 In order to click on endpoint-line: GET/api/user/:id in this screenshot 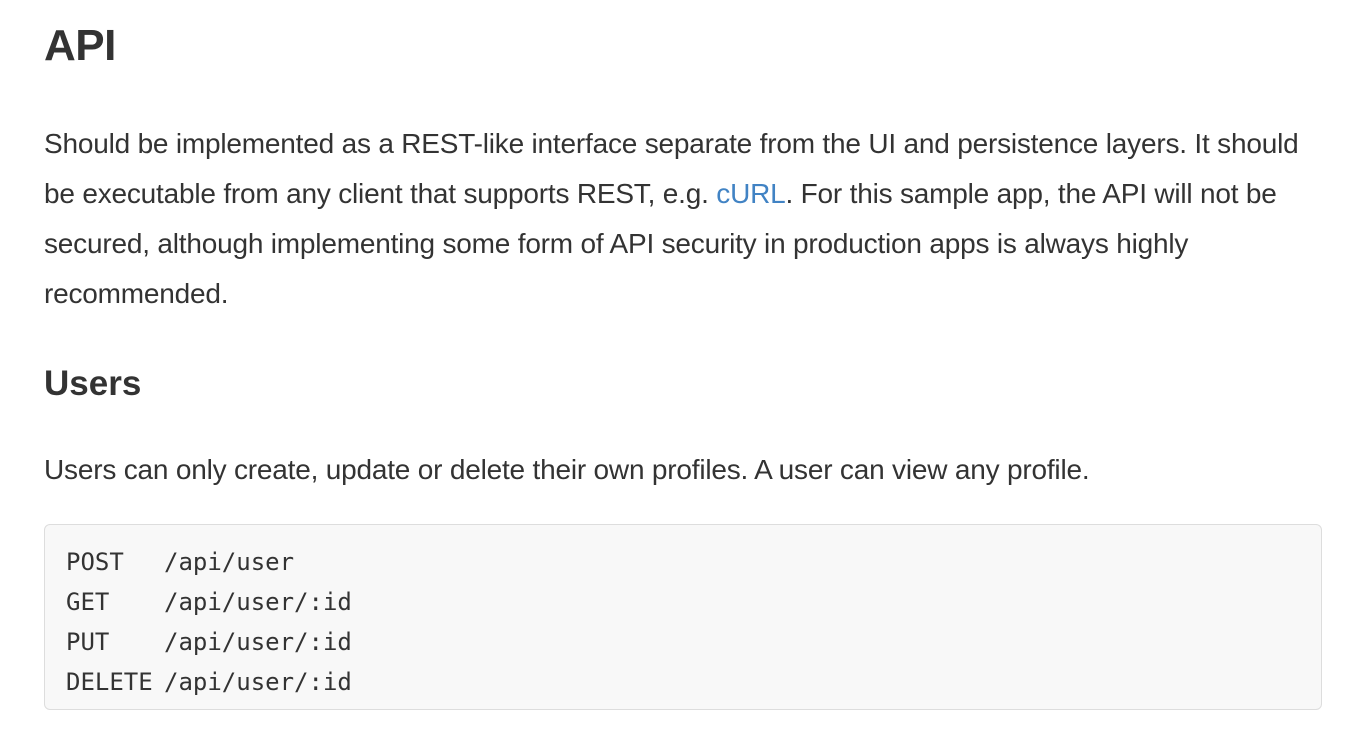, I will do `click(683, 602)`.